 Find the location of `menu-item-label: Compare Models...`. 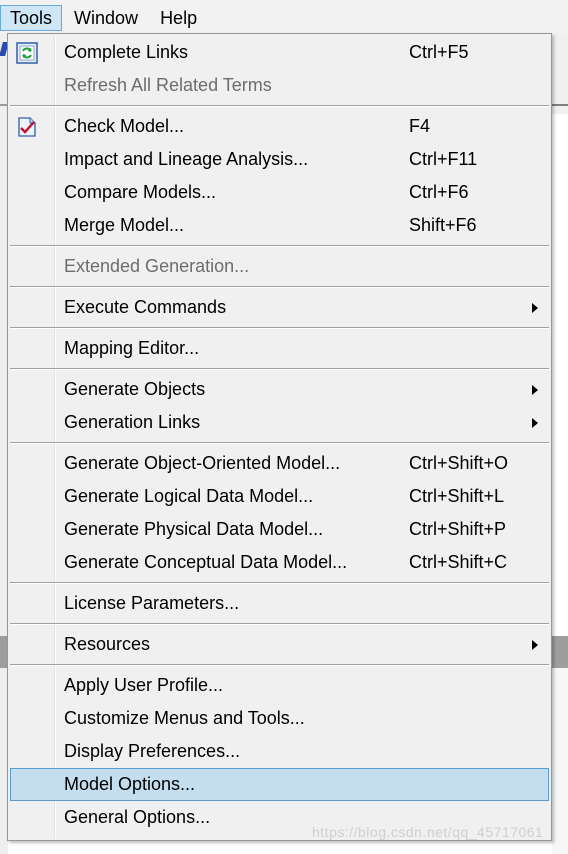

menu-item-label: Compare Models... is located at coordinates (140, 192).